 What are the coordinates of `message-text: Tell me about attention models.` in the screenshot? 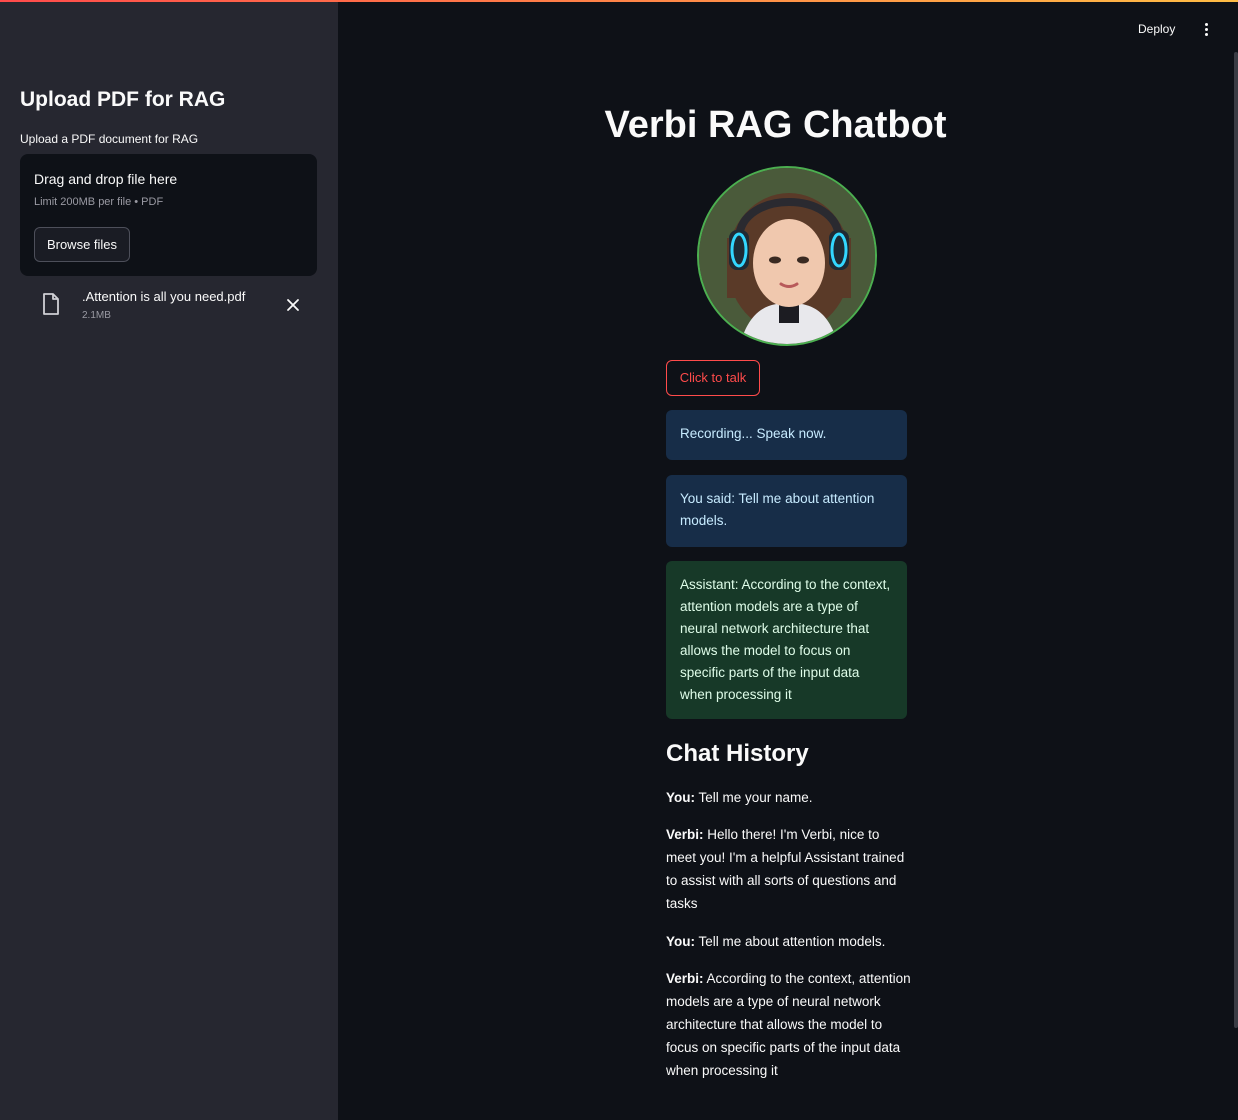 It's located at (790, 941).